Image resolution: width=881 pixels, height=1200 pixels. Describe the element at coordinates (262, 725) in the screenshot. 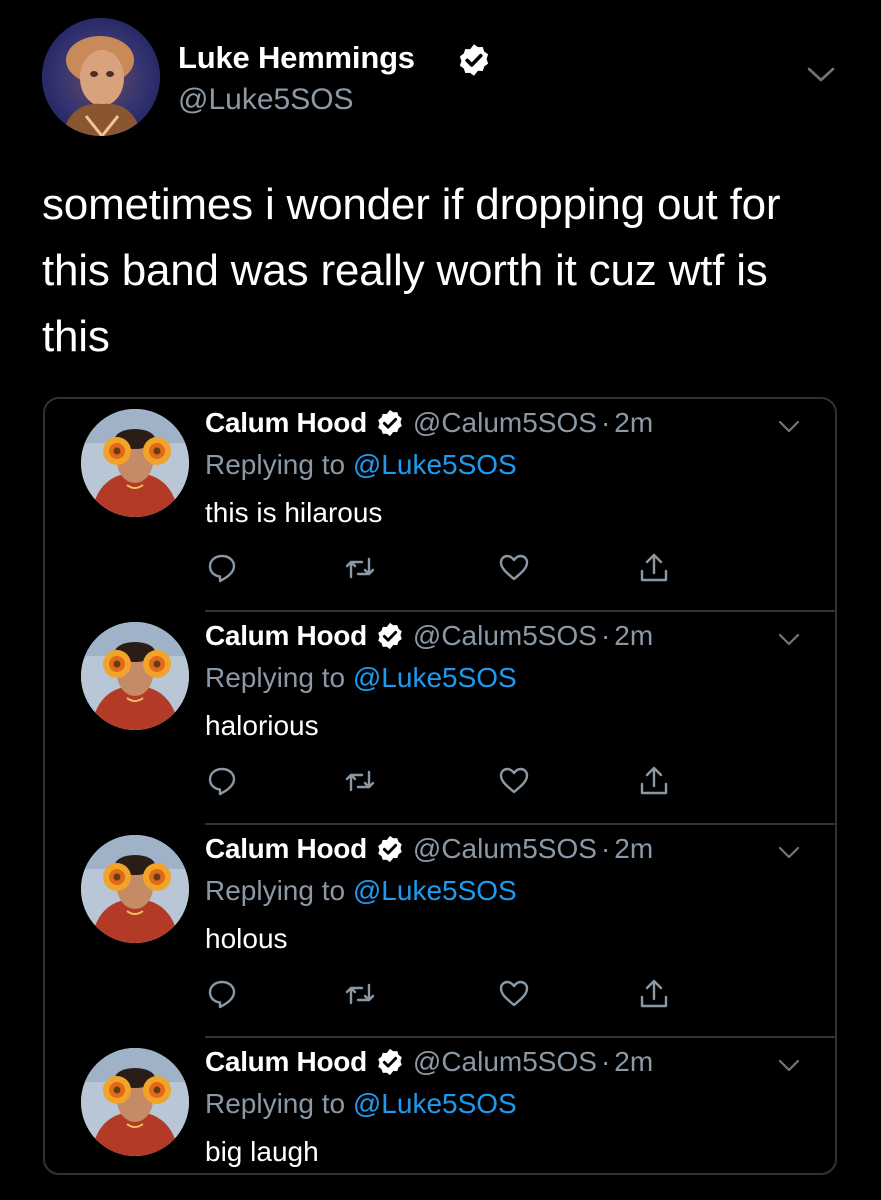

I see `reply-text: halorious` at that location.